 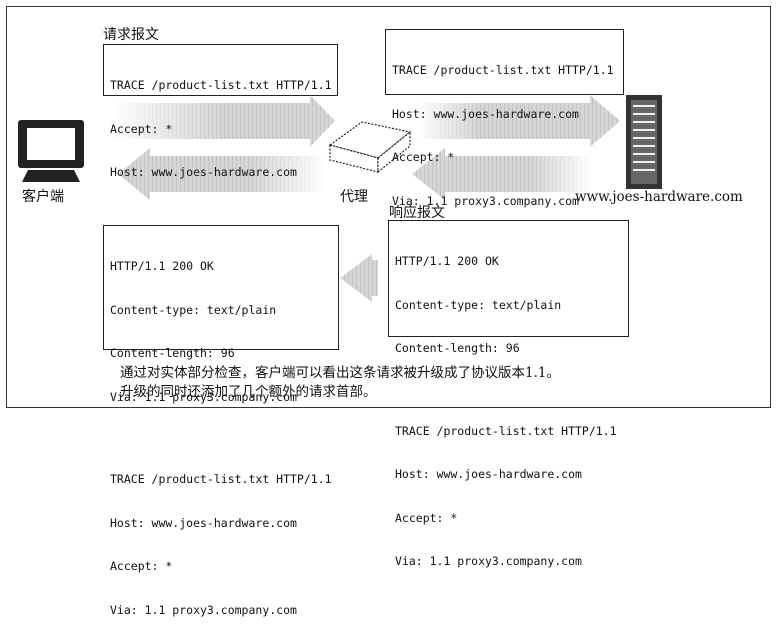 I want to click on caption-line: 通过对实体部分检查，客户端可以看出这条请求被升级成了协议版本1.1。, so click(x=340, y=373).